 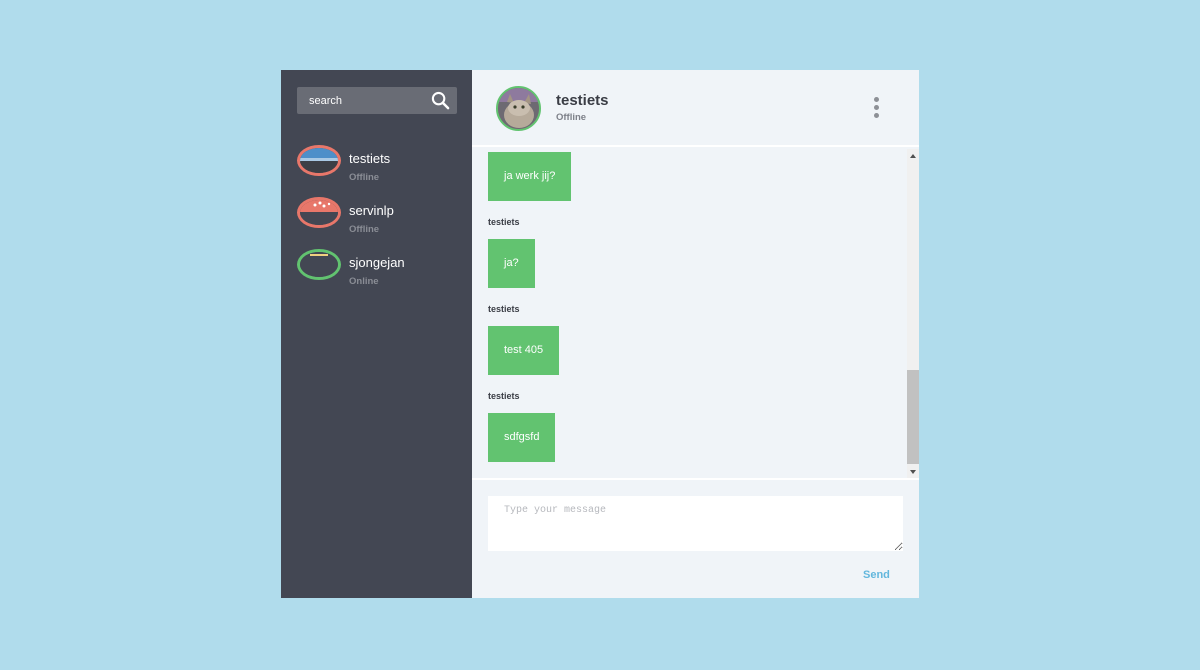 I want to click on contact-status: Online, so click(x=364, y=281).